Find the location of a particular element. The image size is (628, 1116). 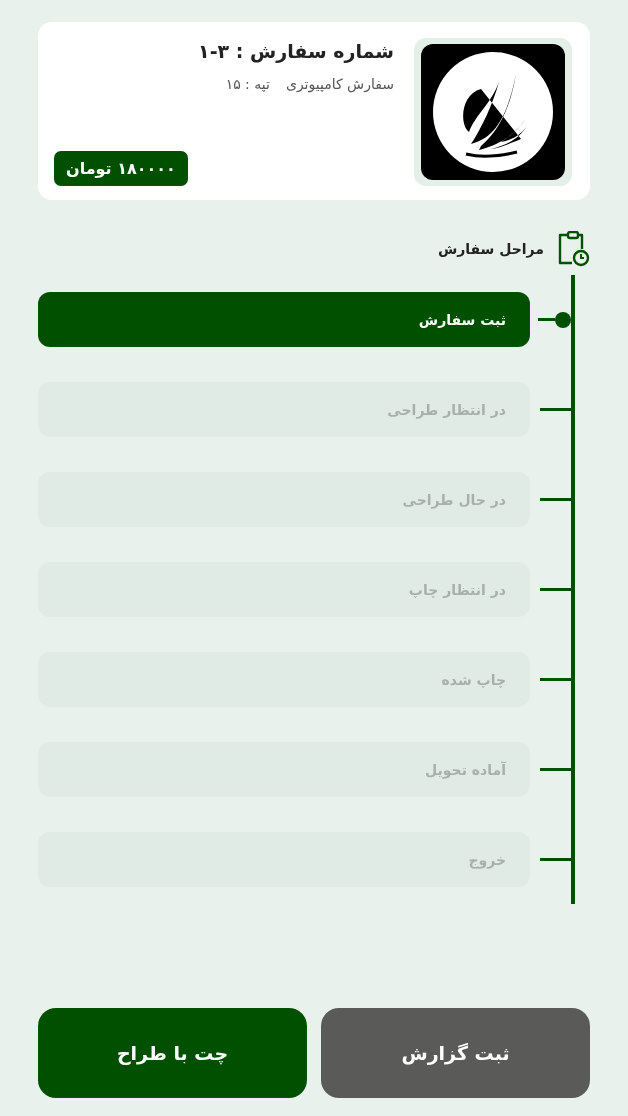

stage-item: ثبت سفارش is located at coordinates (284, 319).